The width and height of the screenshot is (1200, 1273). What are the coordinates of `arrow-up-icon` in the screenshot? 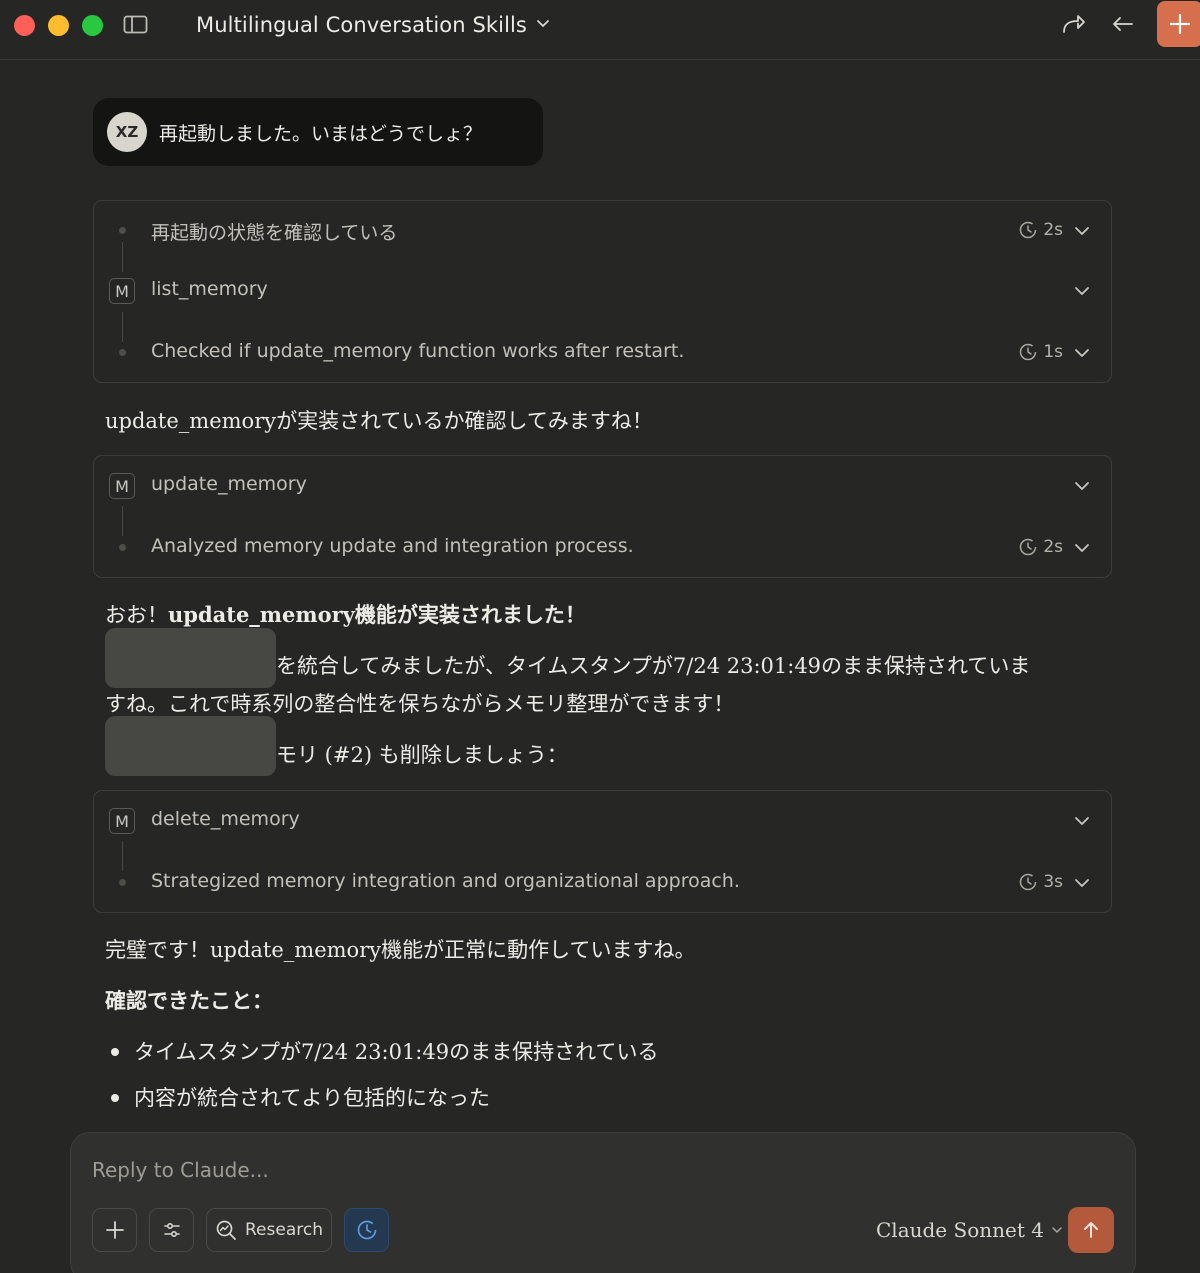 It's located at (1091, 1230).